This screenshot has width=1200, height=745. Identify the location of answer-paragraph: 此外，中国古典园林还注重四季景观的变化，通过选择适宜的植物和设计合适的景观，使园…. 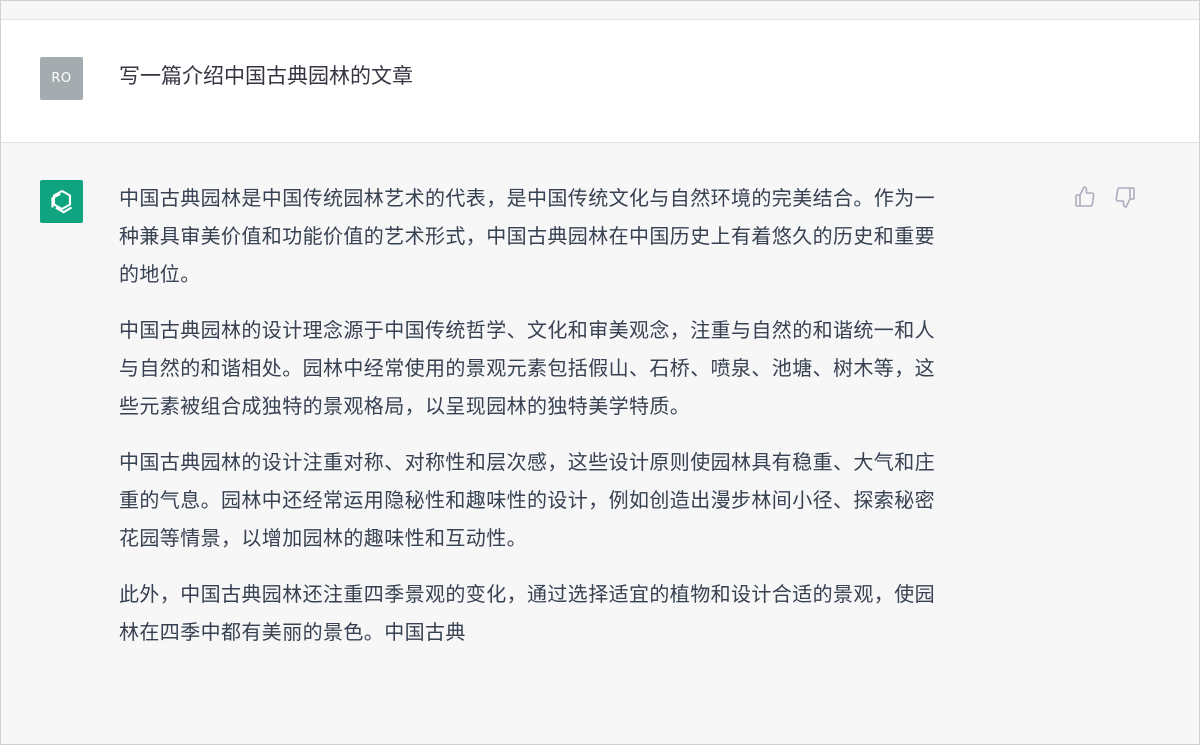
(580, 613).